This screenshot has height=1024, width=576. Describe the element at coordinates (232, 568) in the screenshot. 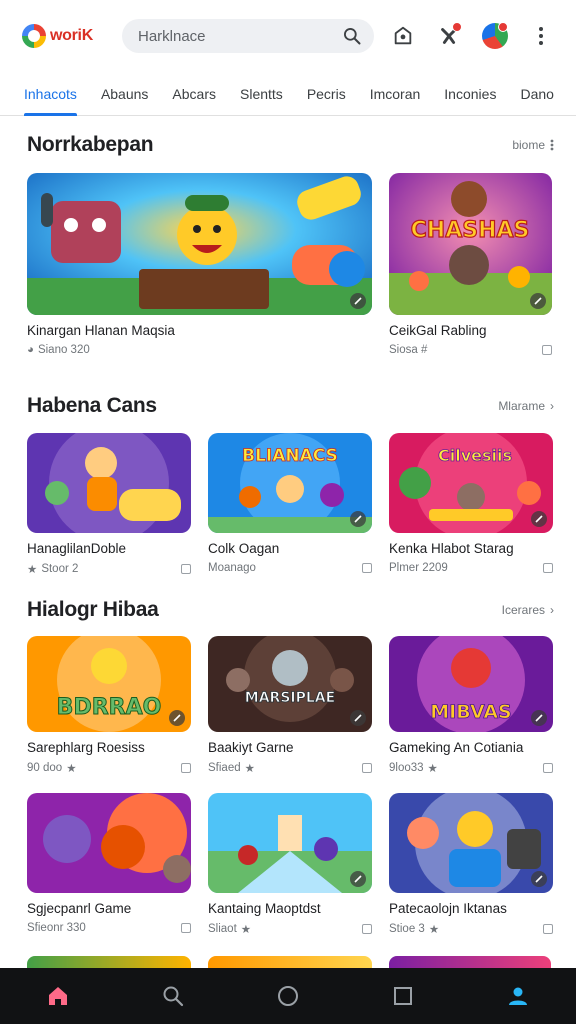

I see `game-meta-text: Moanago` at that location.